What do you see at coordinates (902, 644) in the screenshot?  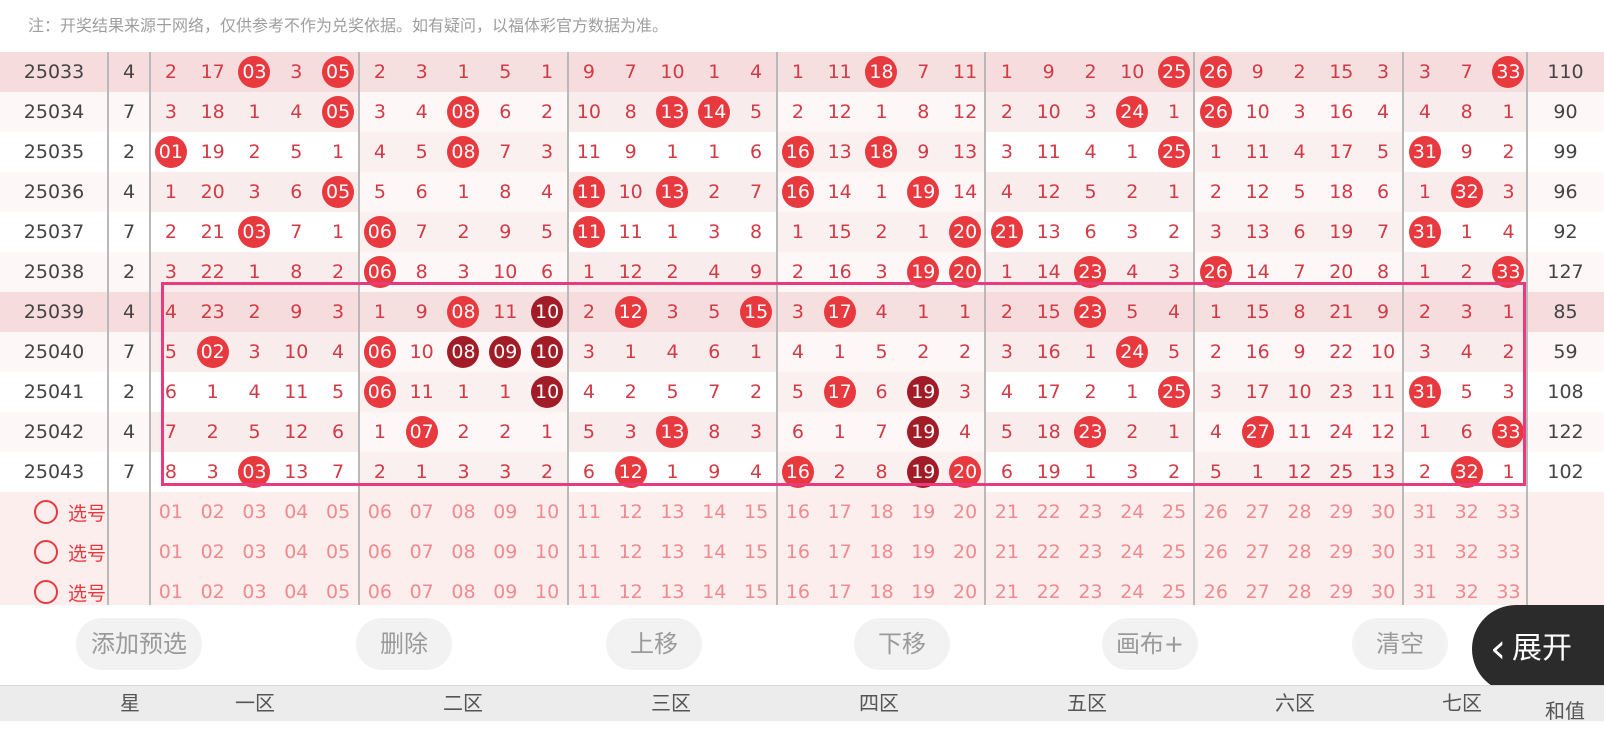 I see `move-down-button: 下移` at bounding box center [902, 644].